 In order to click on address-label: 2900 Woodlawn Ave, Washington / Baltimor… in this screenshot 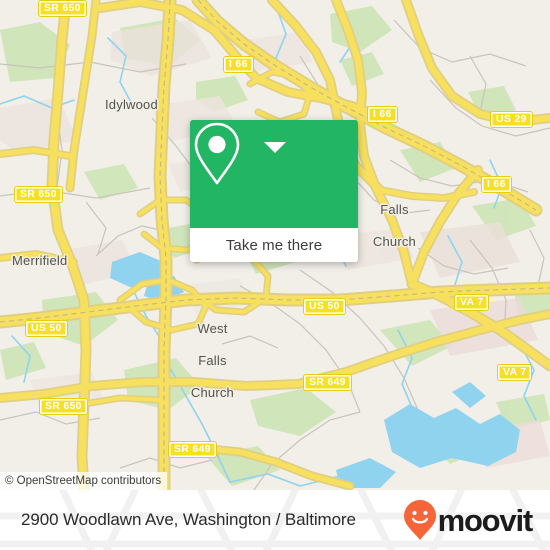, I will do `click(188, 519)`.